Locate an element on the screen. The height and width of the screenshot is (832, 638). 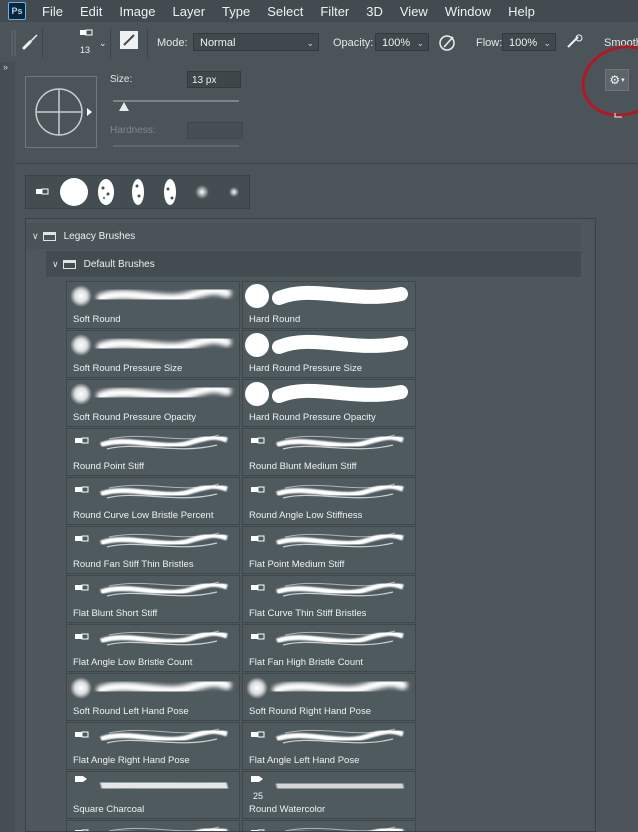
flow-value: 100% is located at coordinates (523, 43).